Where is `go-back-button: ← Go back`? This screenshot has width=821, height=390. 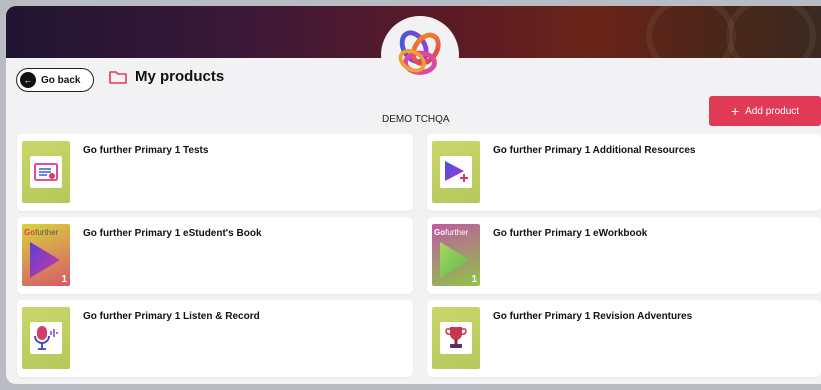 go-back-button: ← Go back is located at coordinates (55, 80).